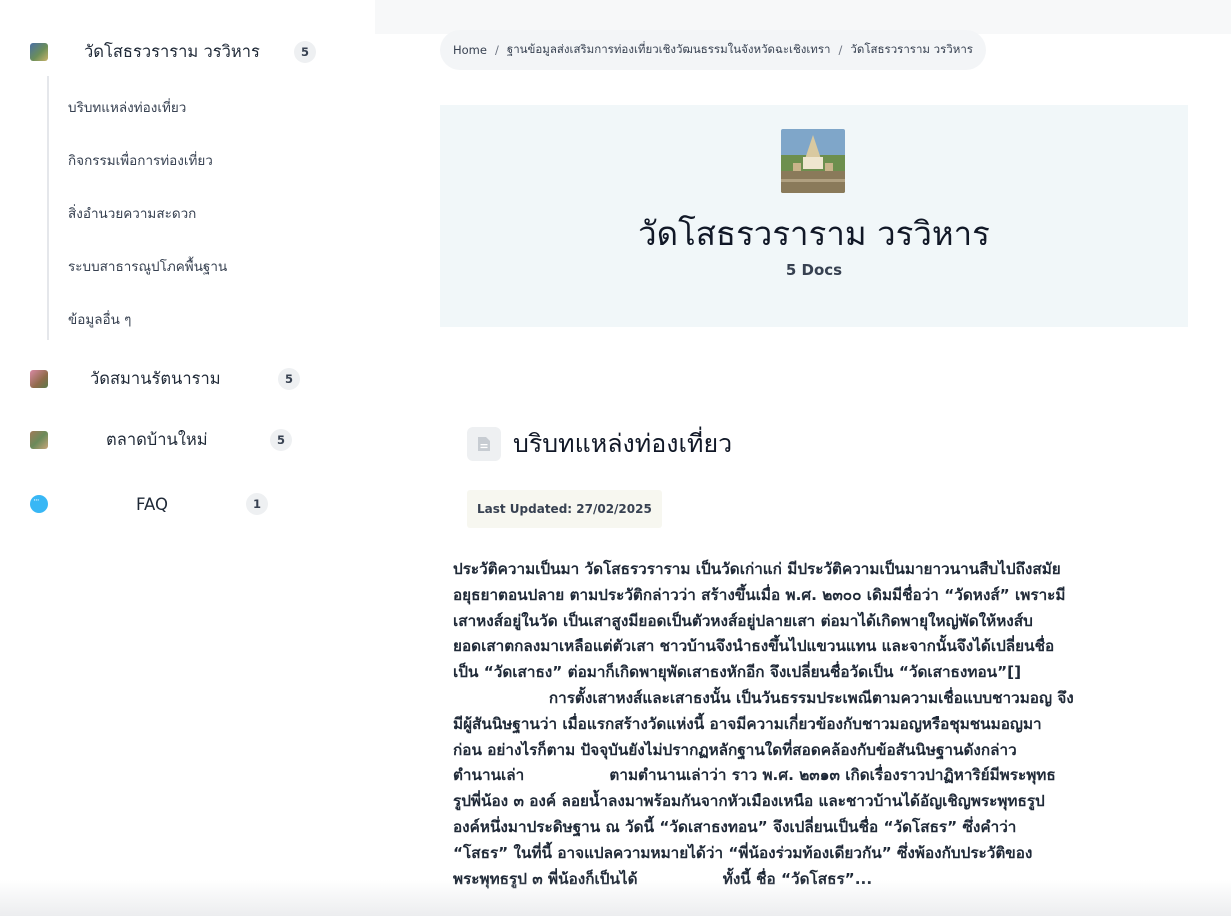 This screenshot has height=916, width=1231. I want to click on sidebar-doc-title: วัดสมานรัตนาราม, so click(155, 378).